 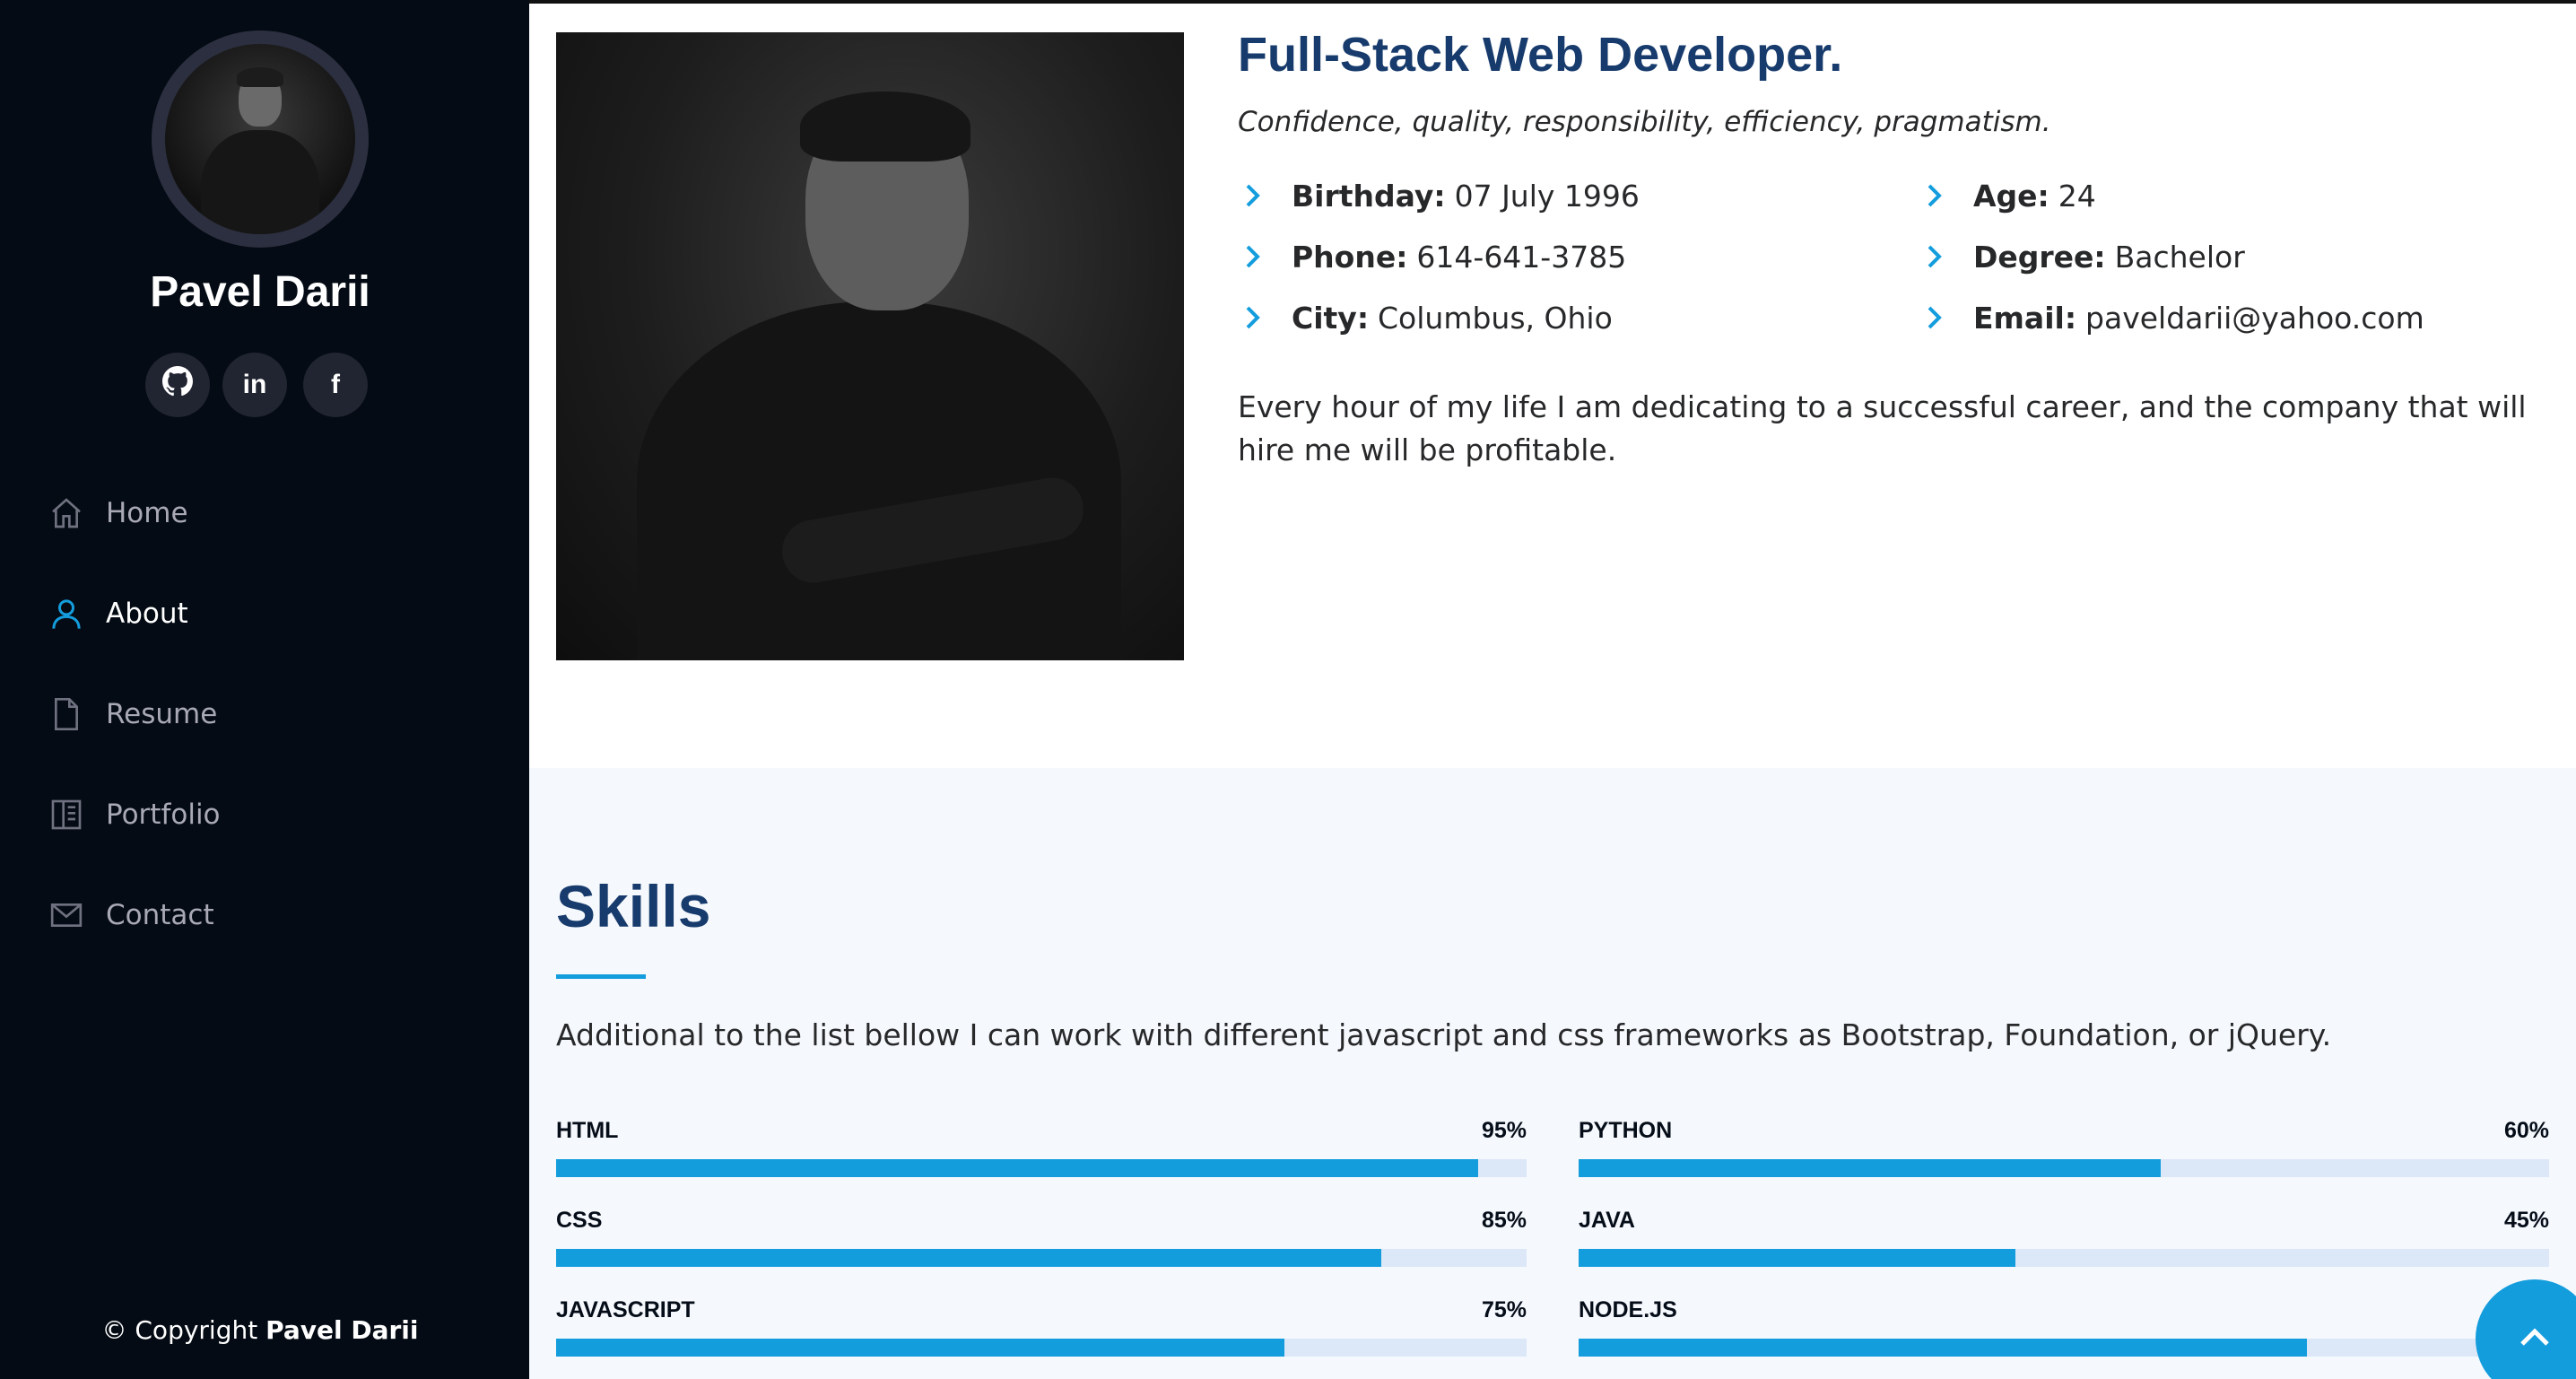 What do you see at coordinates (1504, 1130) in the screenshot?
I see `skill-value: 95%` at bounding box center [1504, 1130].